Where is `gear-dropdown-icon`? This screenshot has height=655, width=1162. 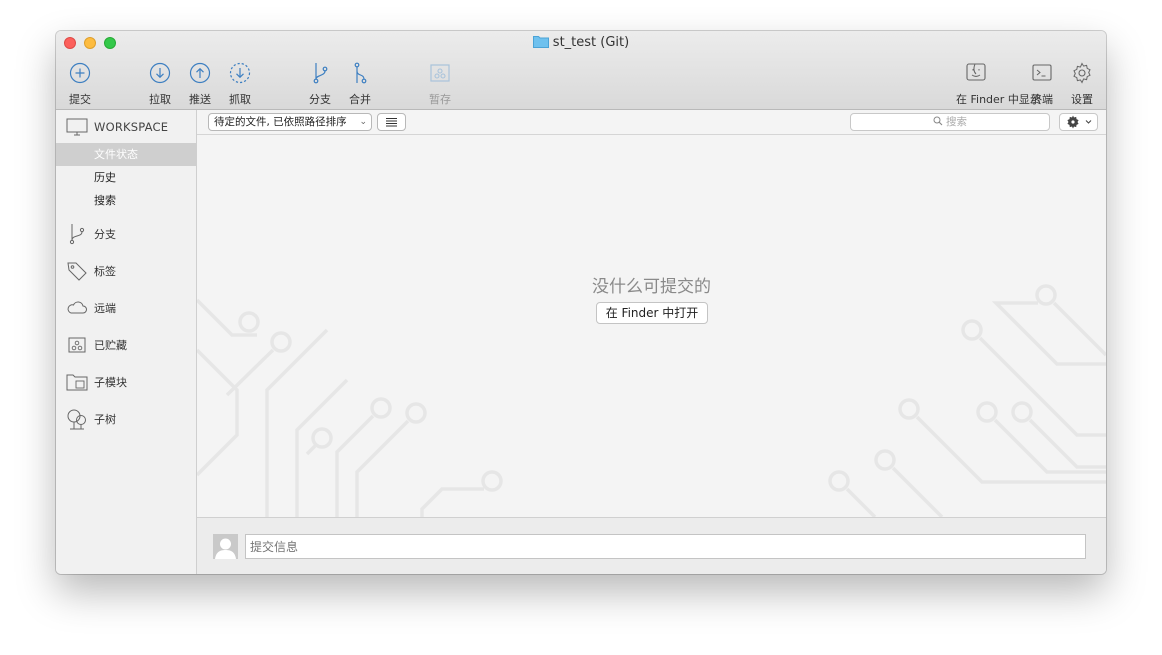
gear-dropdown-icon is located at coordinates (1079, 122).